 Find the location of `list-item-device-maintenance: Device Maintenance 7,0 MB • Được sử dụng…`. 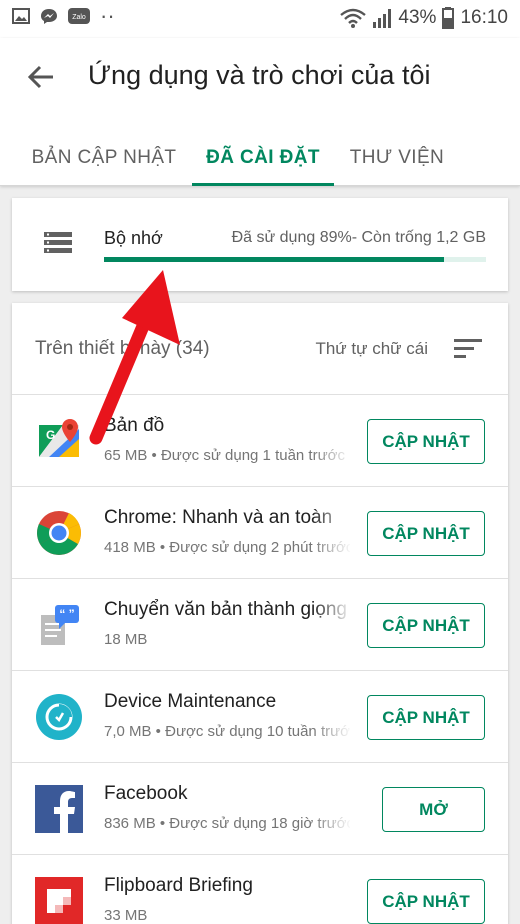

list-item-device-maintenance: Device Maintenance 7,0 MB • Được sử dụng… is located at coordinates (260, 717).